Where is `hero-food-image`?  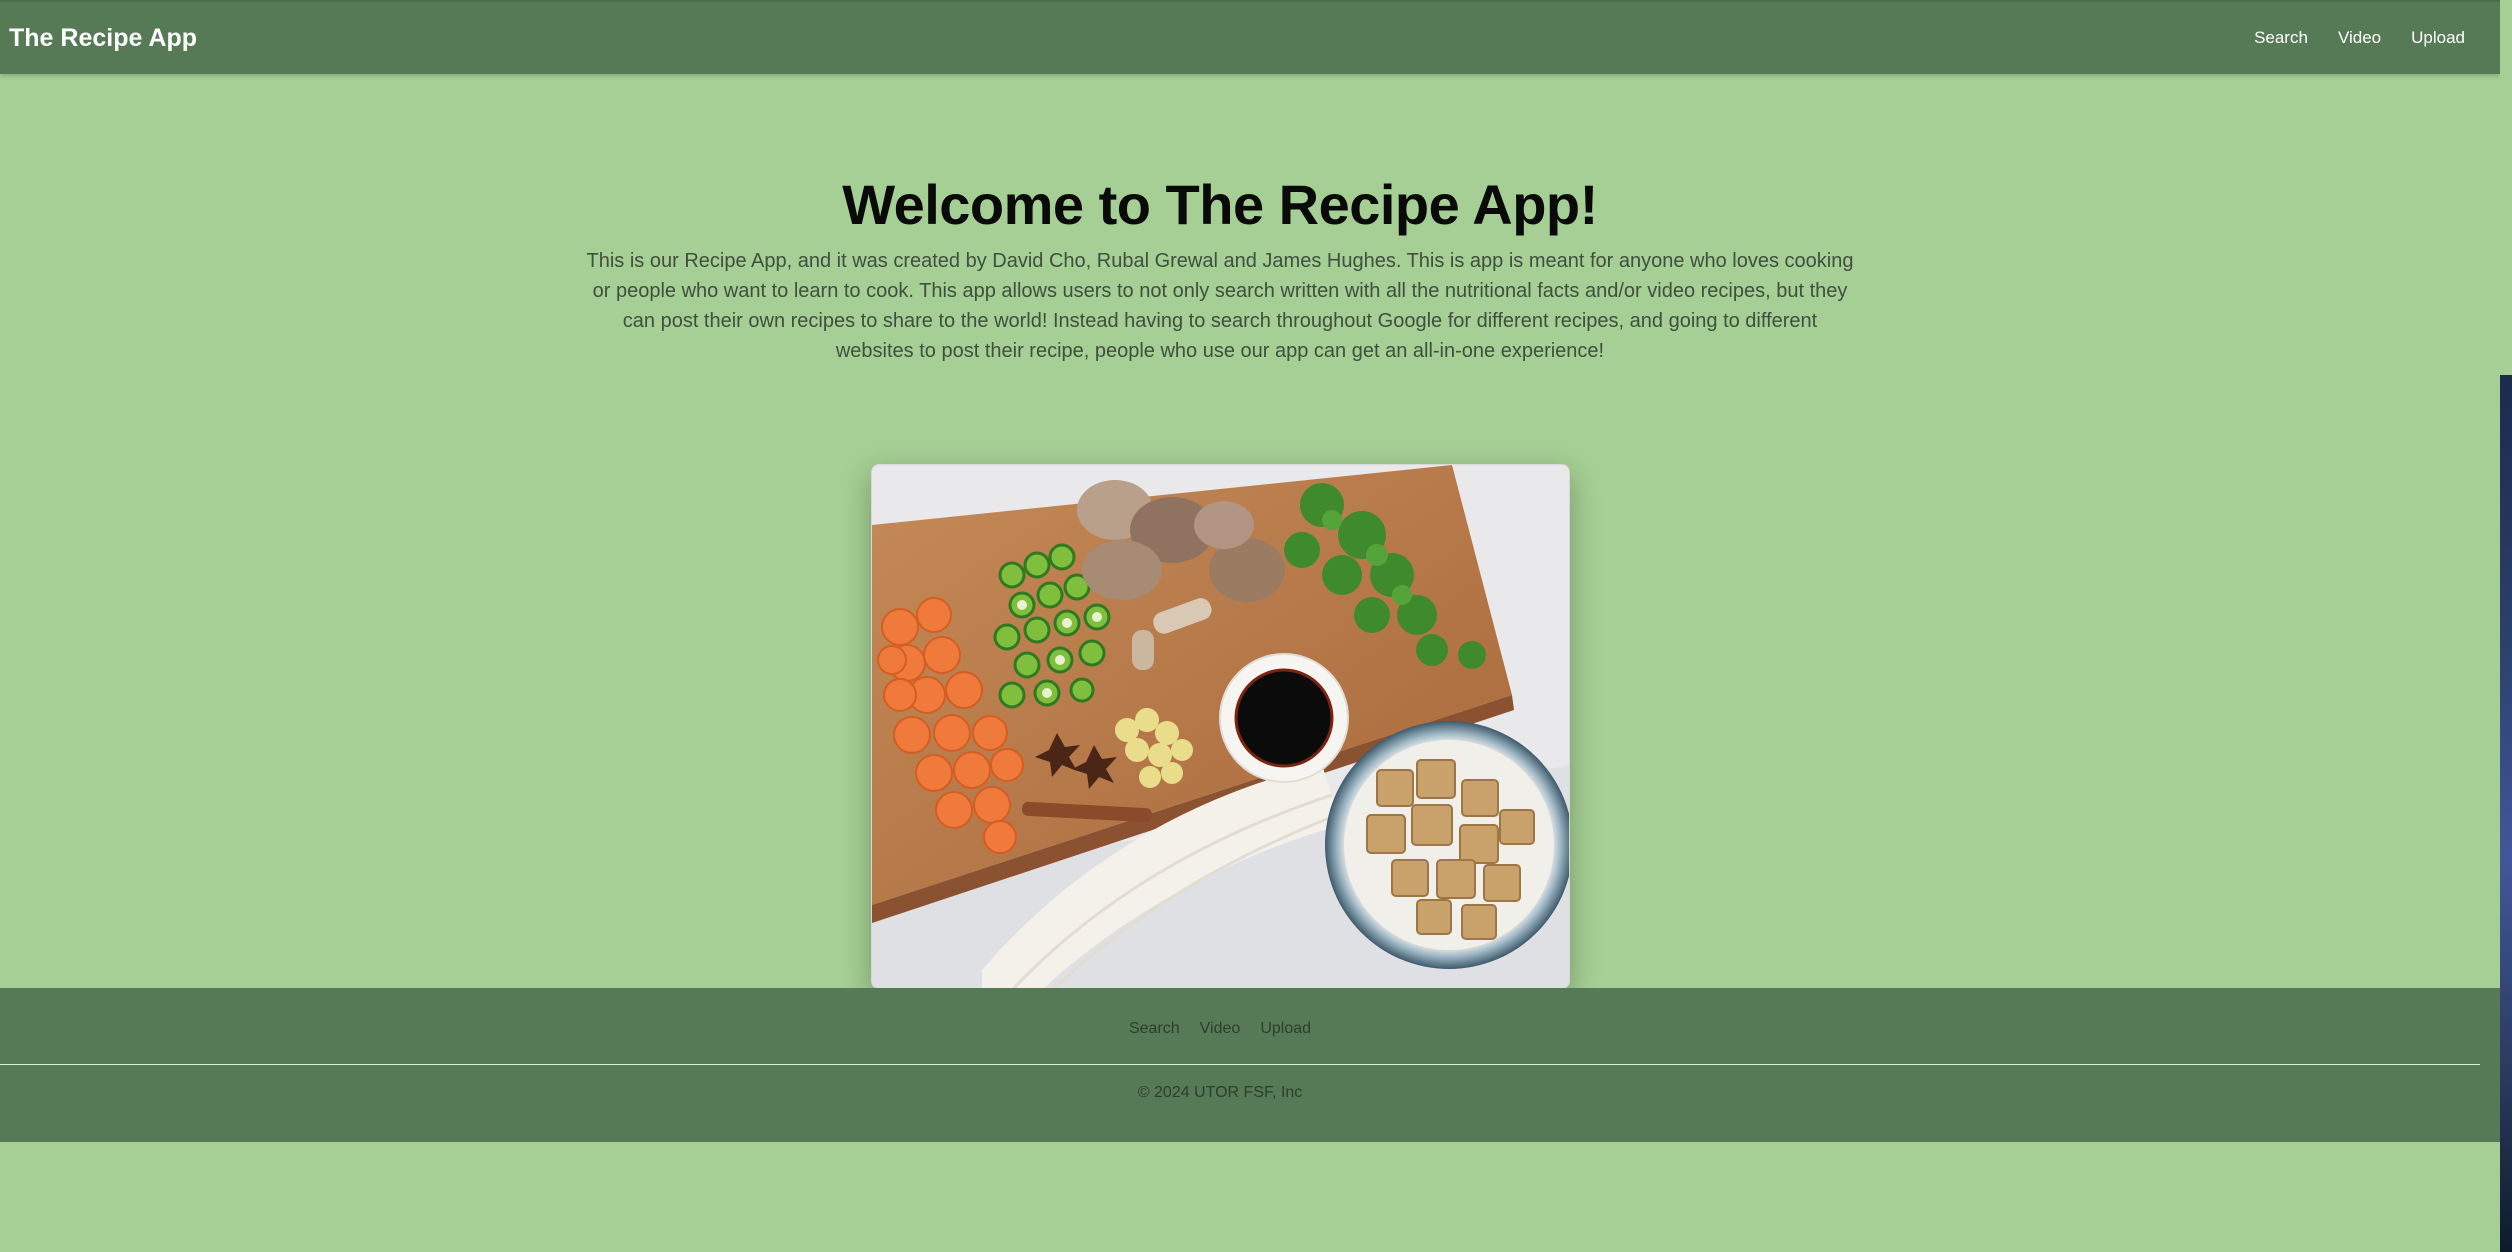
hero-food-image is located at coordinates (1220, 726).